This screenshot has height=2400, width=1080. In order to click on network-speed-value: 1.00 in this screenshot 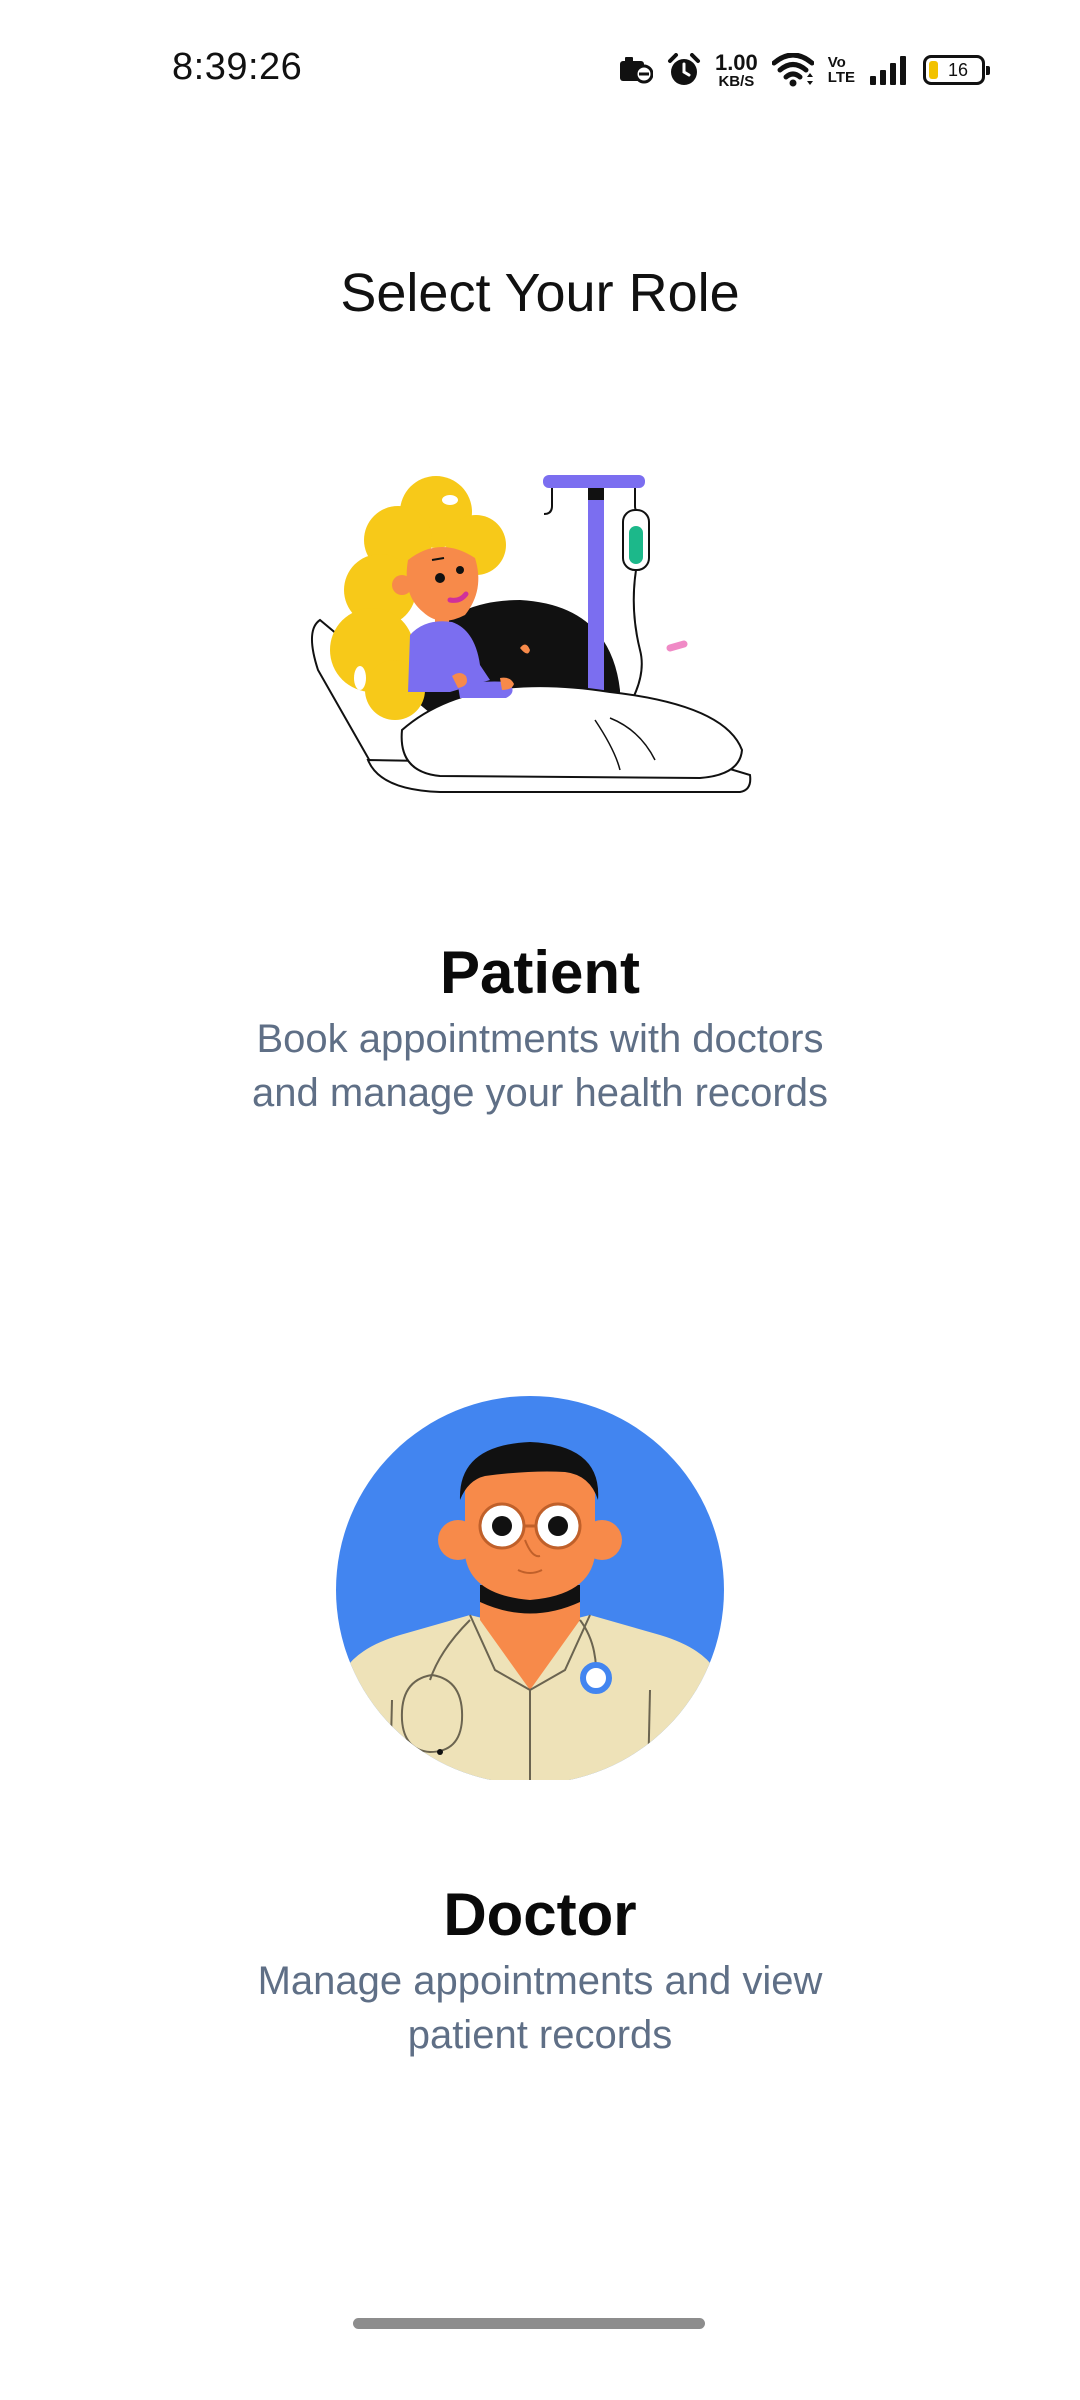, I will do `click(736, 62)`.